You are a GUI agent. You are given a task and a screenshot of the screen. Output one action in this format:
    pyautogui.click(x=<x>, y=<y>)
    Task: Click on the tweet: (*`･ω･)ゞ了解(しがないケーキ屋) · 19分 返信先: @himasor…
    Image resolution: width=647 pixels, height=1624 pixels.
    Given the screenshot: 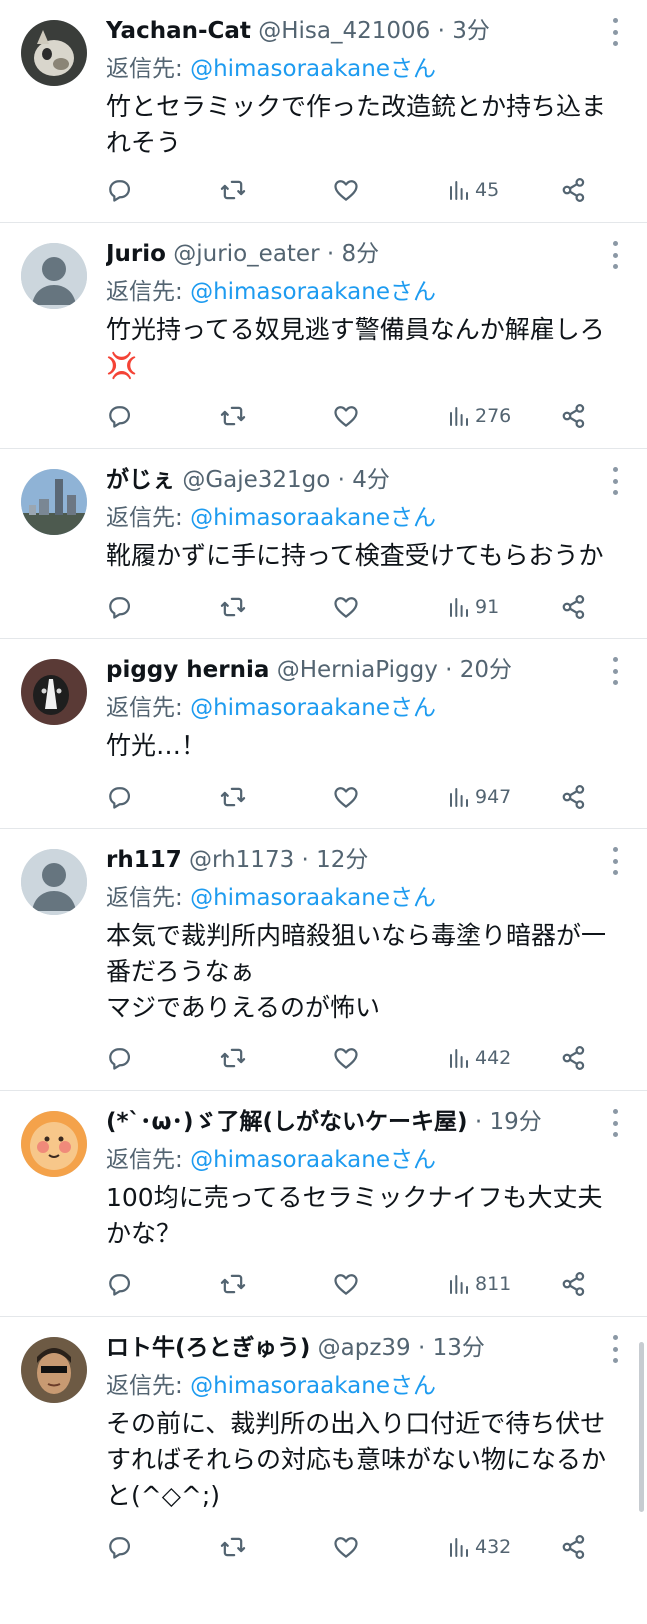 What is the action you would take?
    pyautogui.click(x=323, y=1204)
    